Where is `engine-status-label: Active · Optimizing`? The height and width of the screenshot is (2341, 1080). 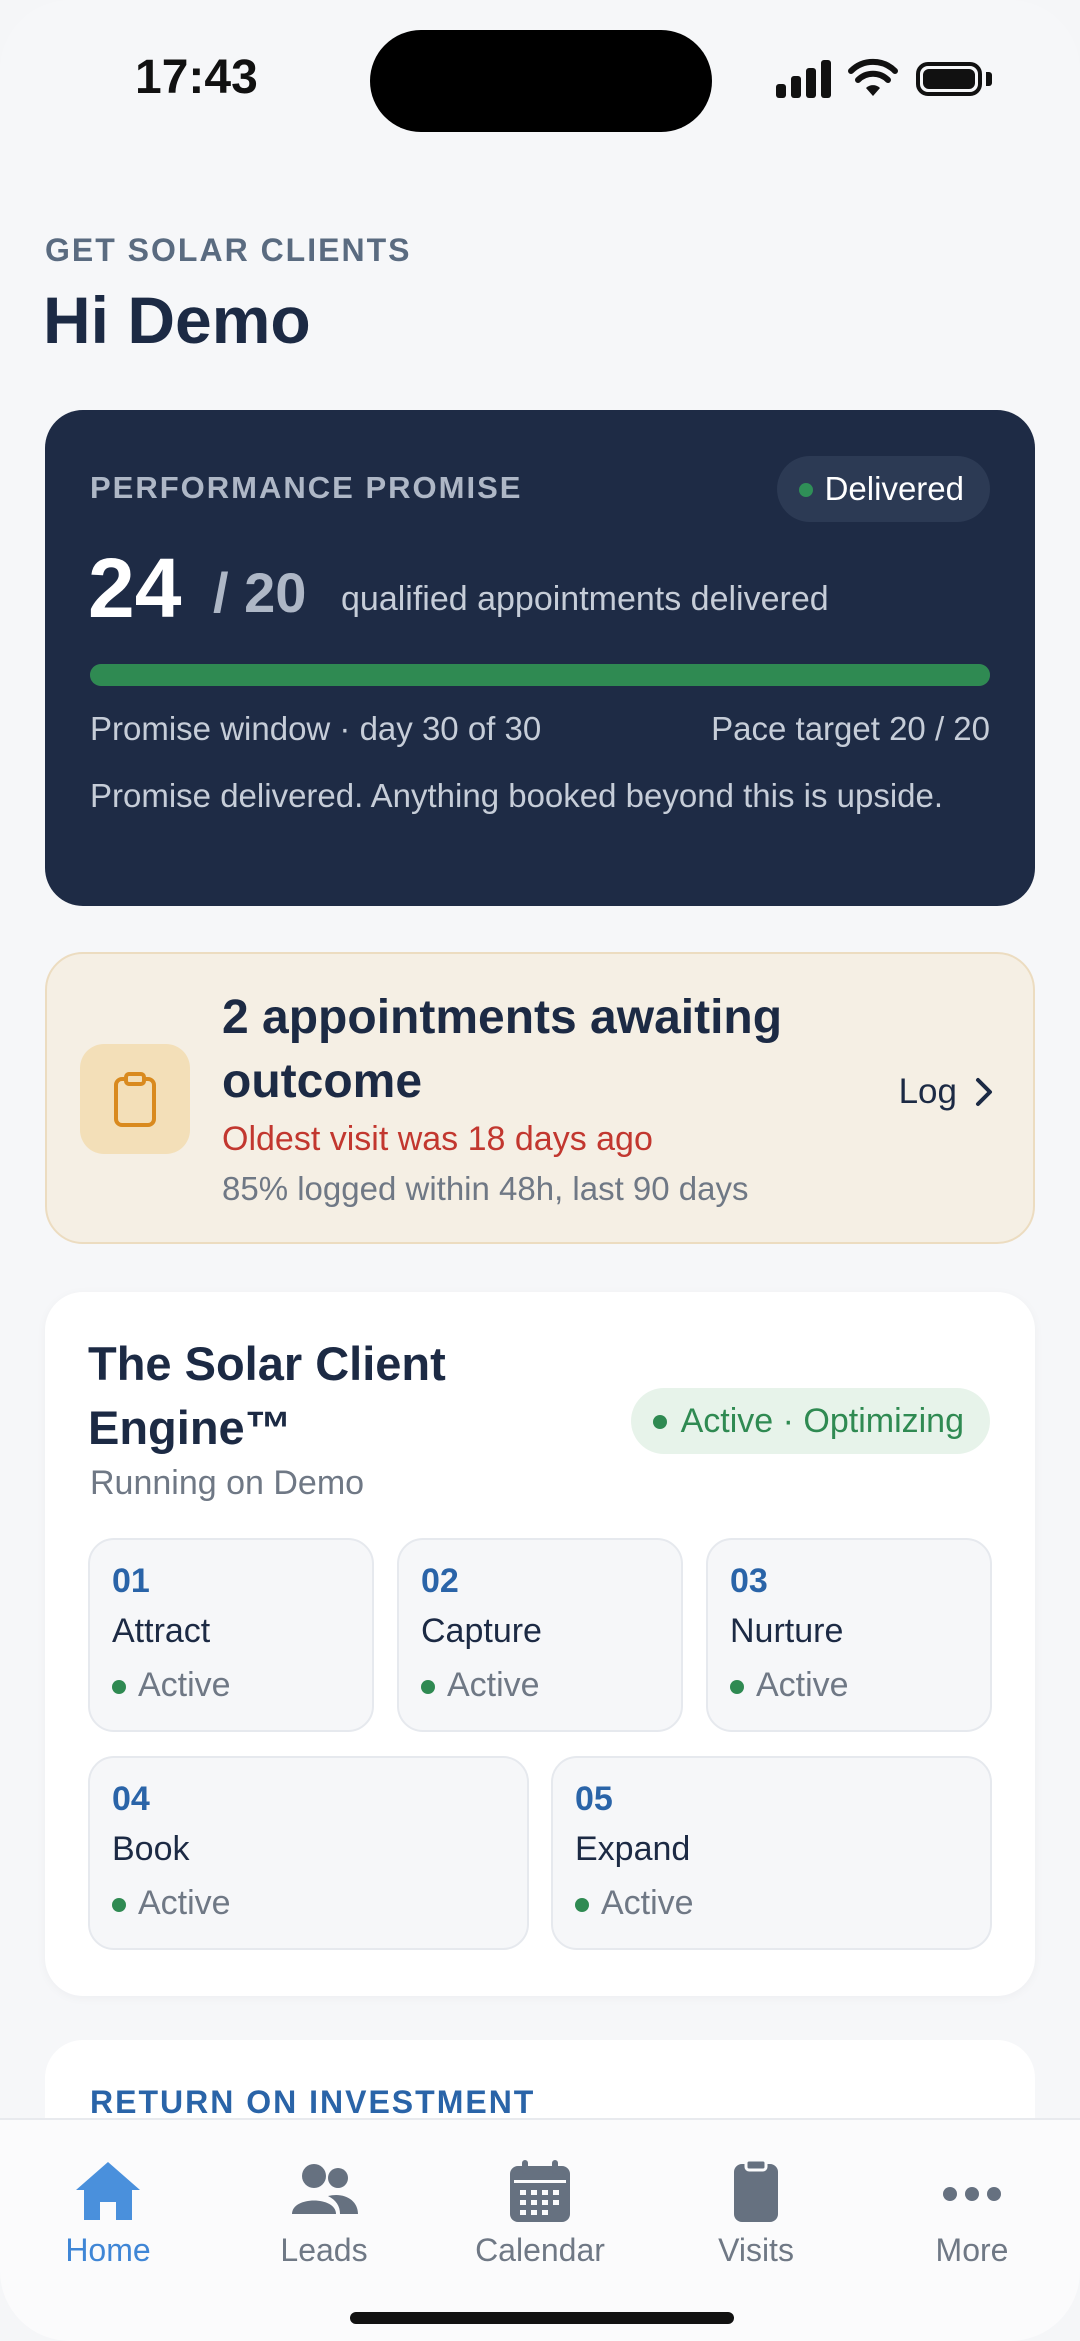 engine-status-label: Active · Optimizing is located at coordinates (822, 1421).